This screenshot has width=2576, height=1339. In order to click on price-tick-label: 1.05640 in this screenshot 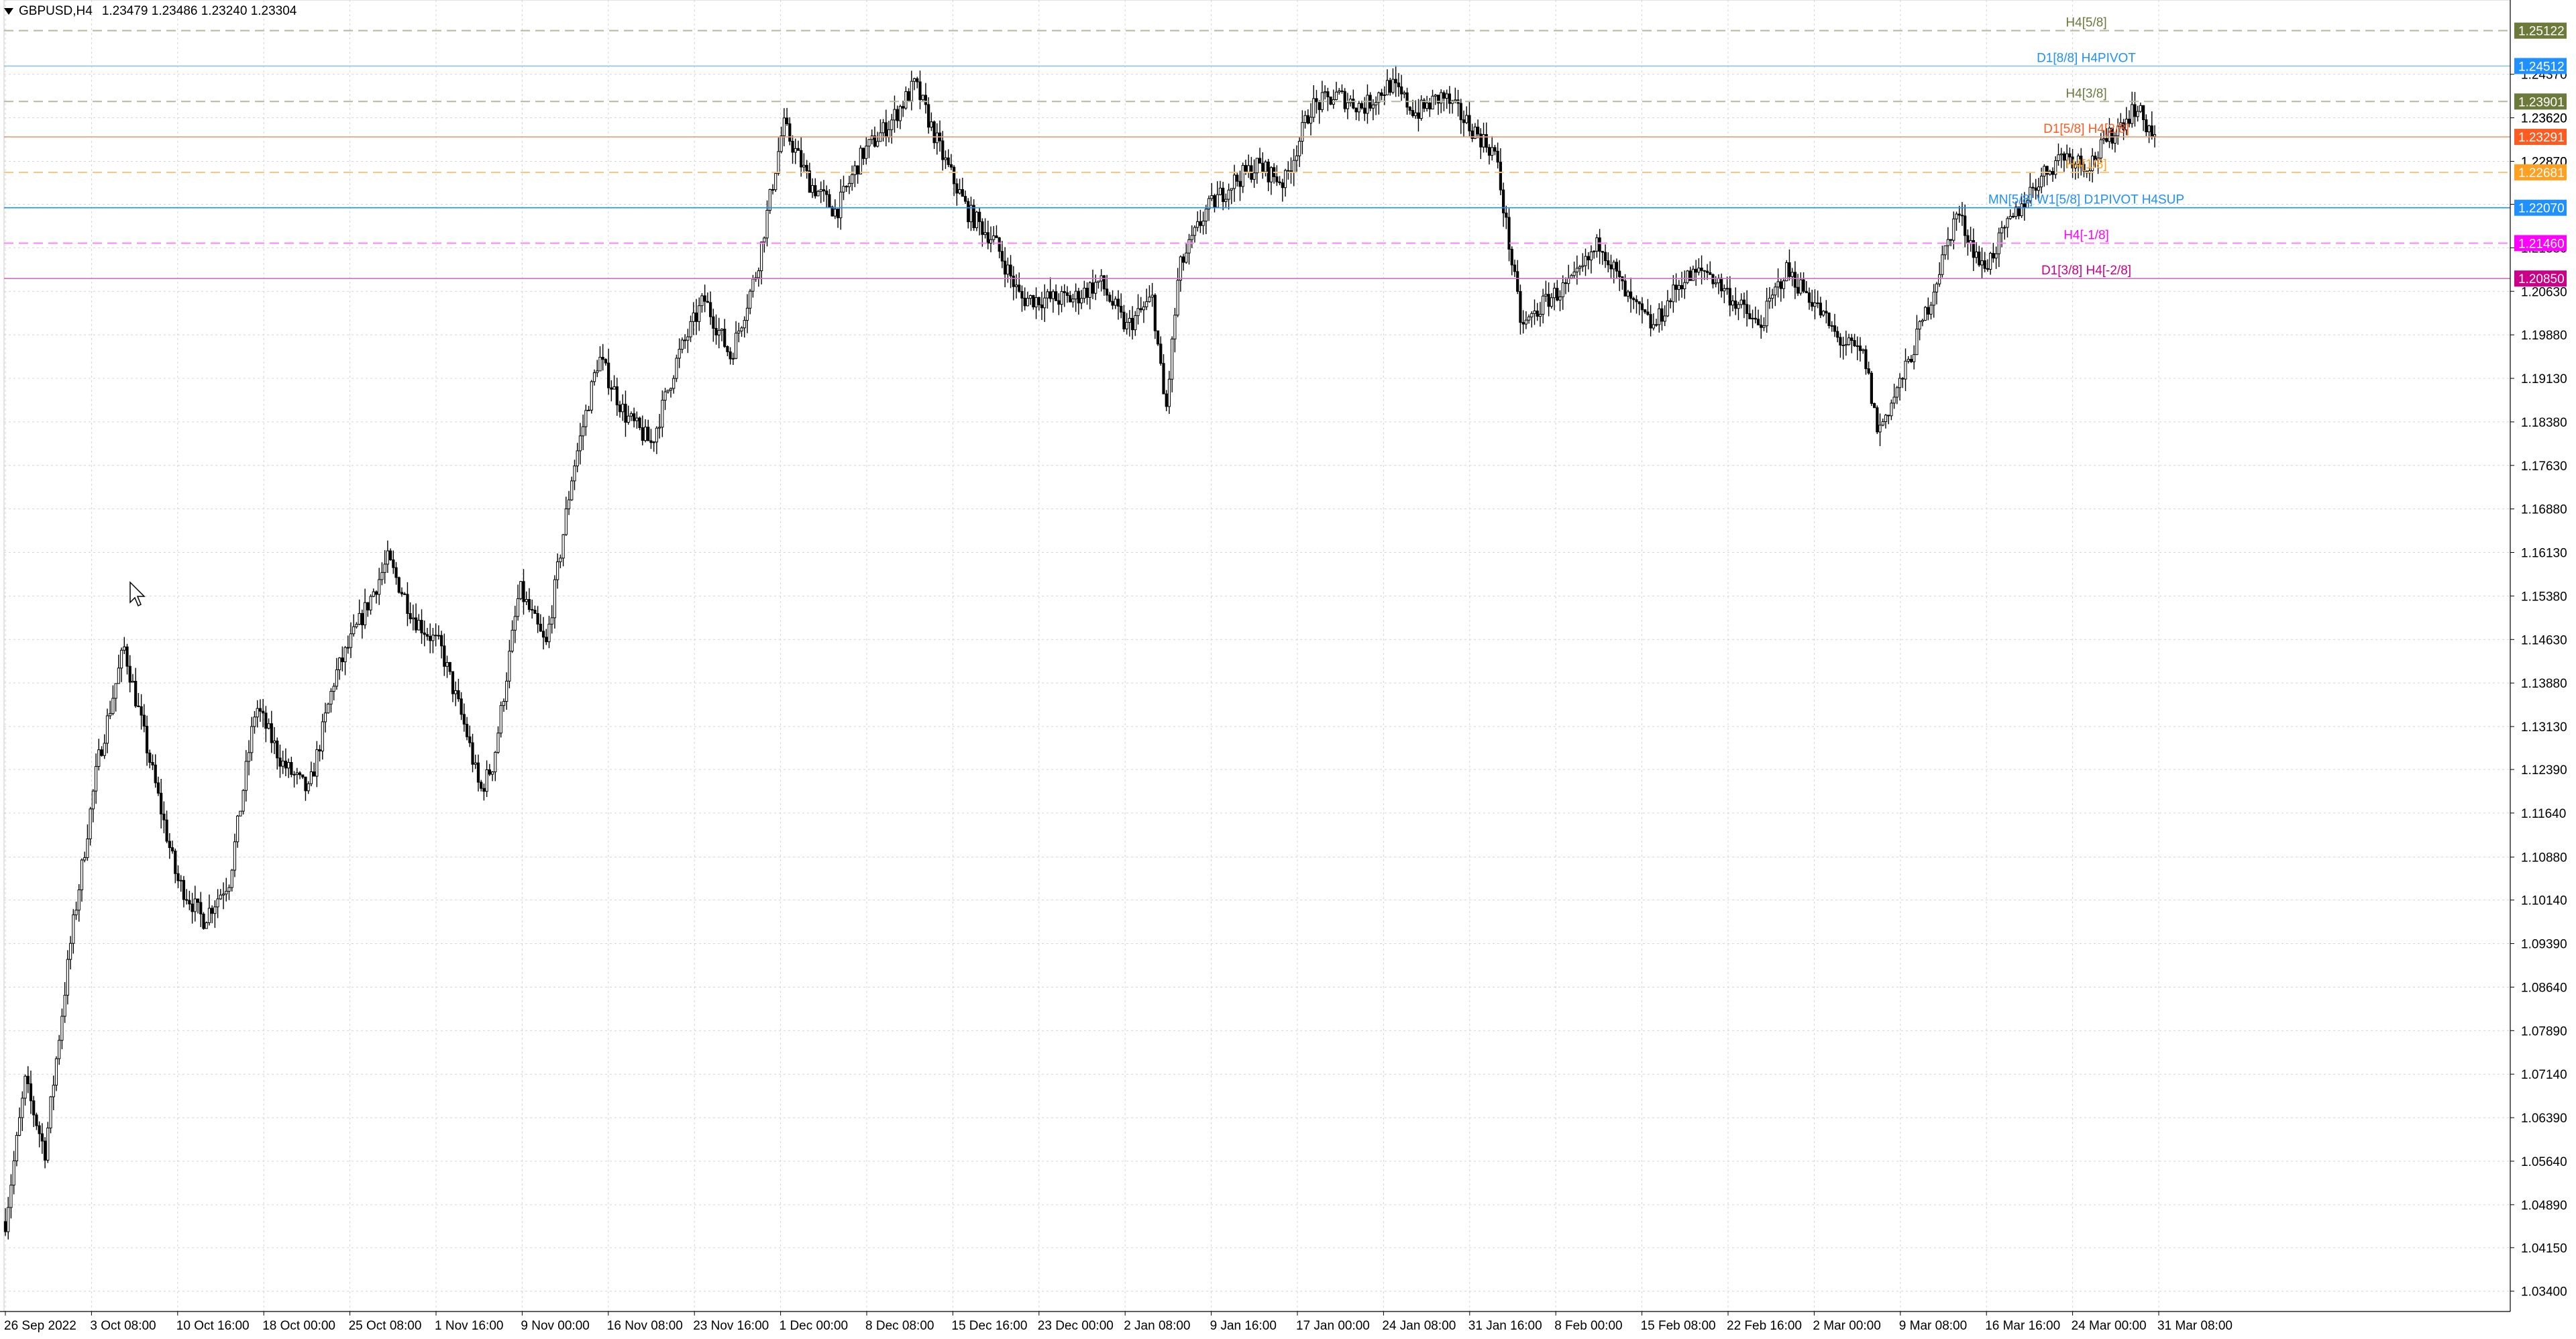, I will do `click(2544, 1162)`.